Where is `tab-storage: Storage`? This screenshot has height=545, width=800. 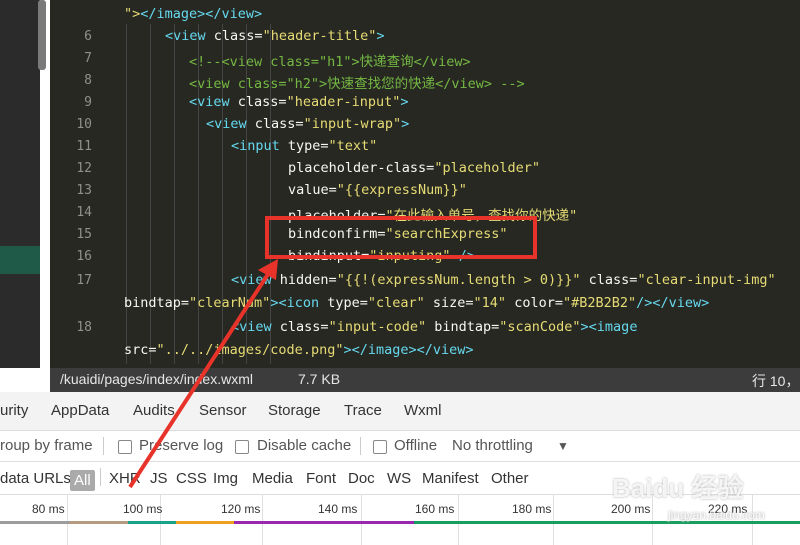
tab-storage: Storage is located at coordinates (294, 410).